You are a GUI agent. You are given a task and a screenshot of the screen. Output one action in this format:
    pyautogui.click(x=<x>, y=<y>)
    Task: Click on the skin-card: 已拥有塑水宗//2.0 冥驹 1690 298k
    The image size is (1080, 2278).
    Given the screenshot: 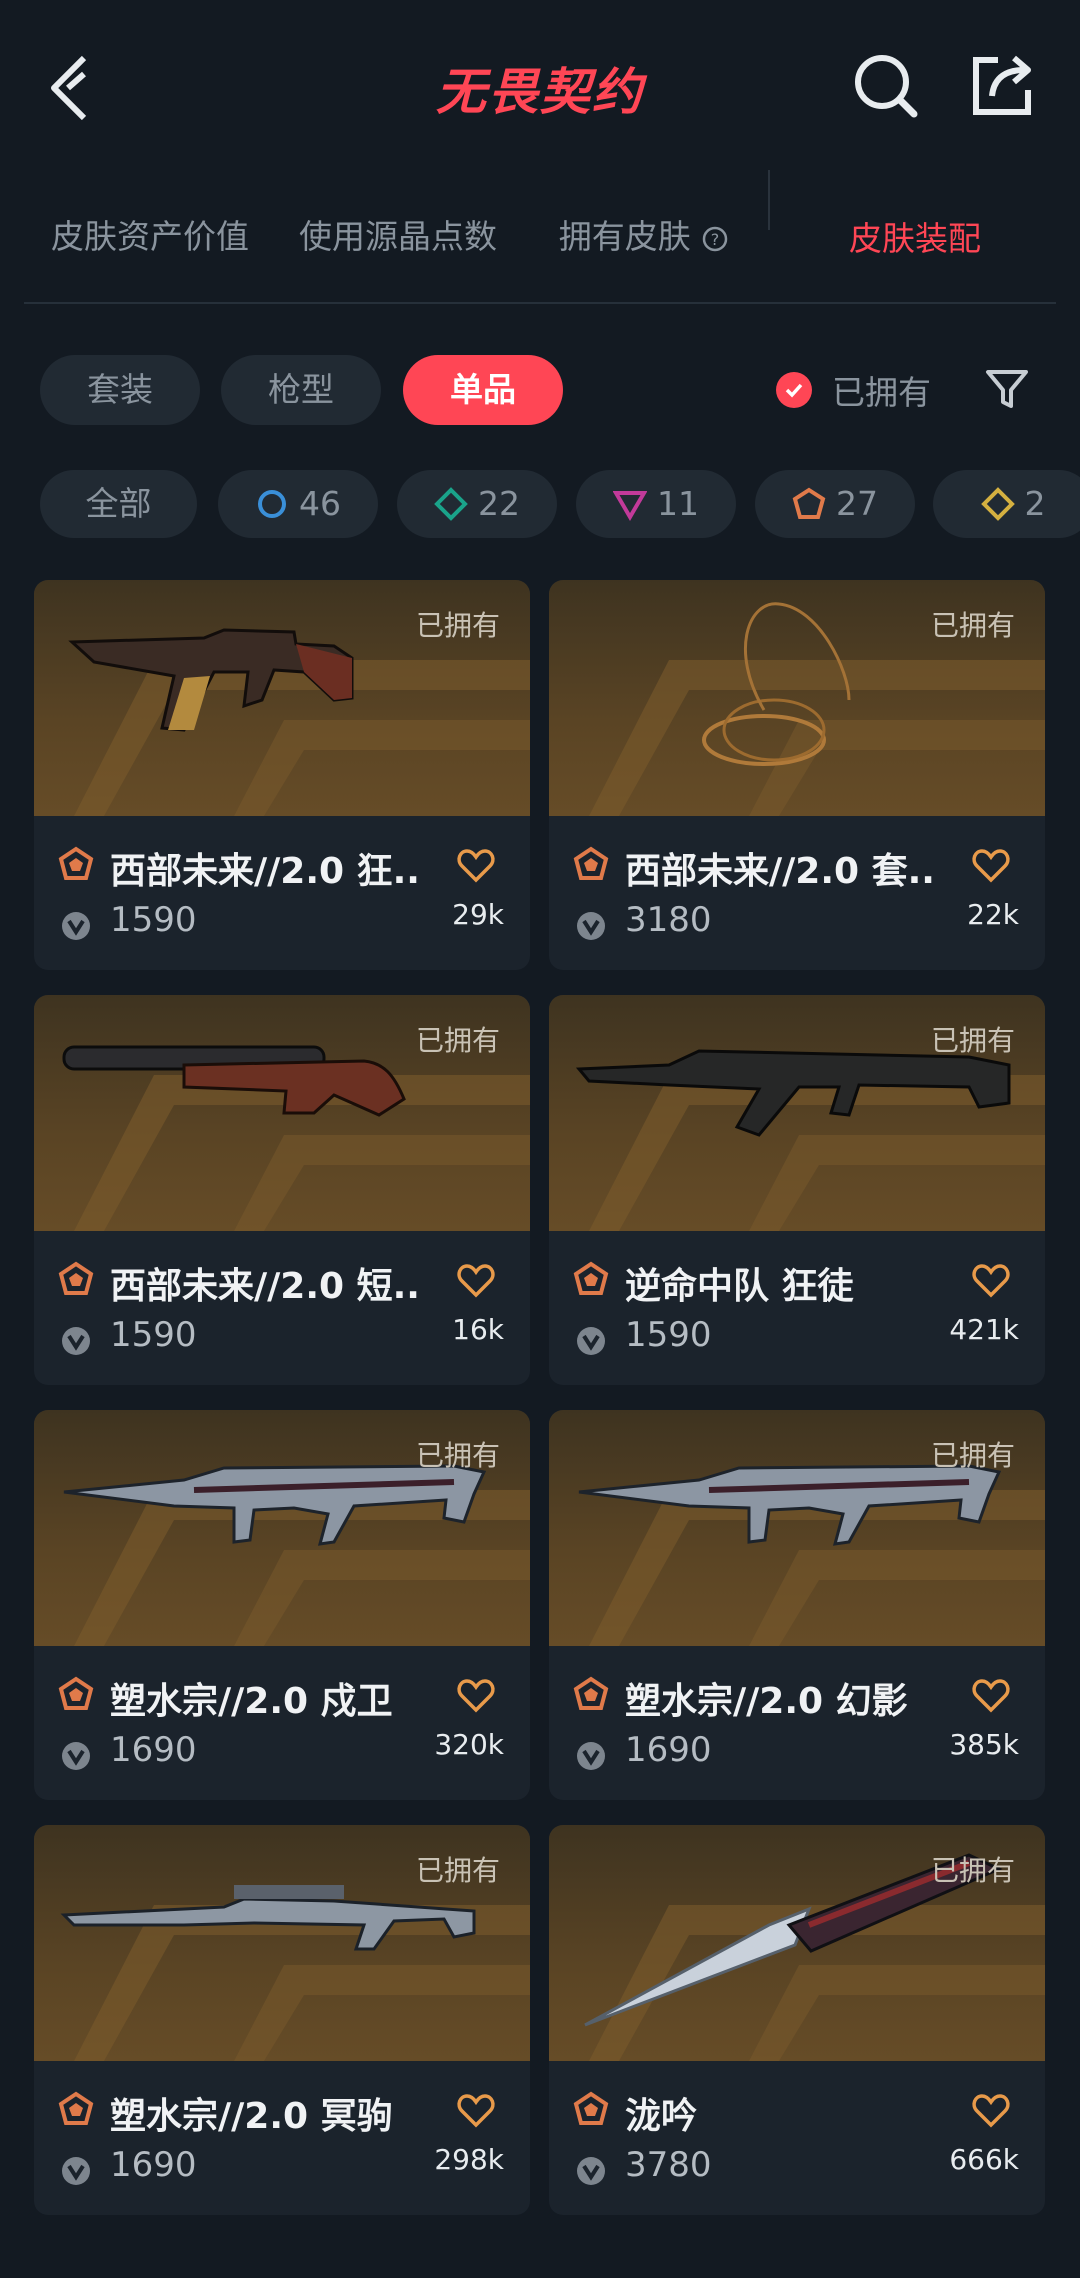 What is the action you would take?
    pyautogui.click(x=282, y=2020)
    